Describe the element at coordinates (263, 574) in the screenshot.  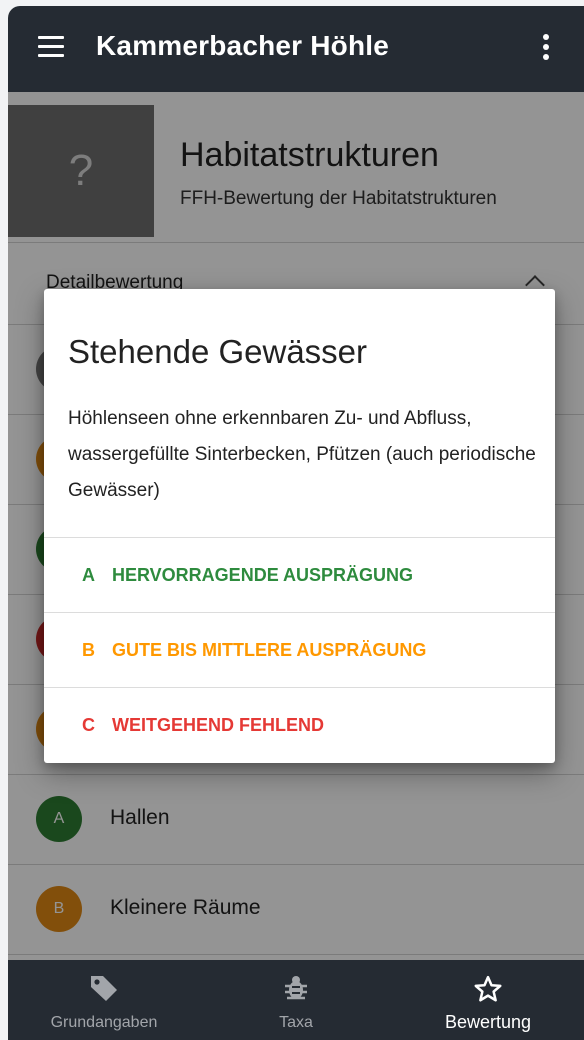
I see `option-label: HERVORRAGENDE AUSPRÄGUNG` at that location.